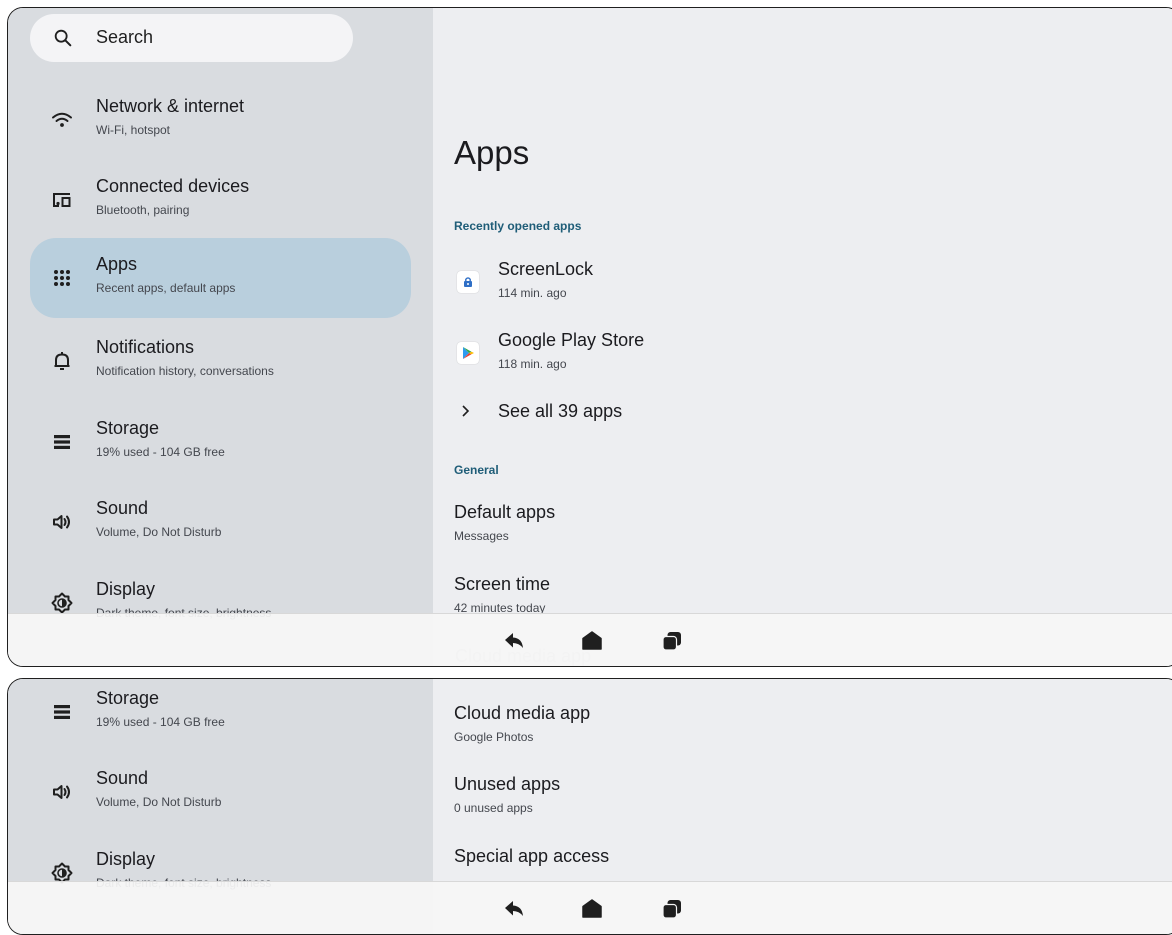 The height and width of the screenshot is (935, 1172). I want to click on app-last-opened: 118 min. ago, so click(532, 364).